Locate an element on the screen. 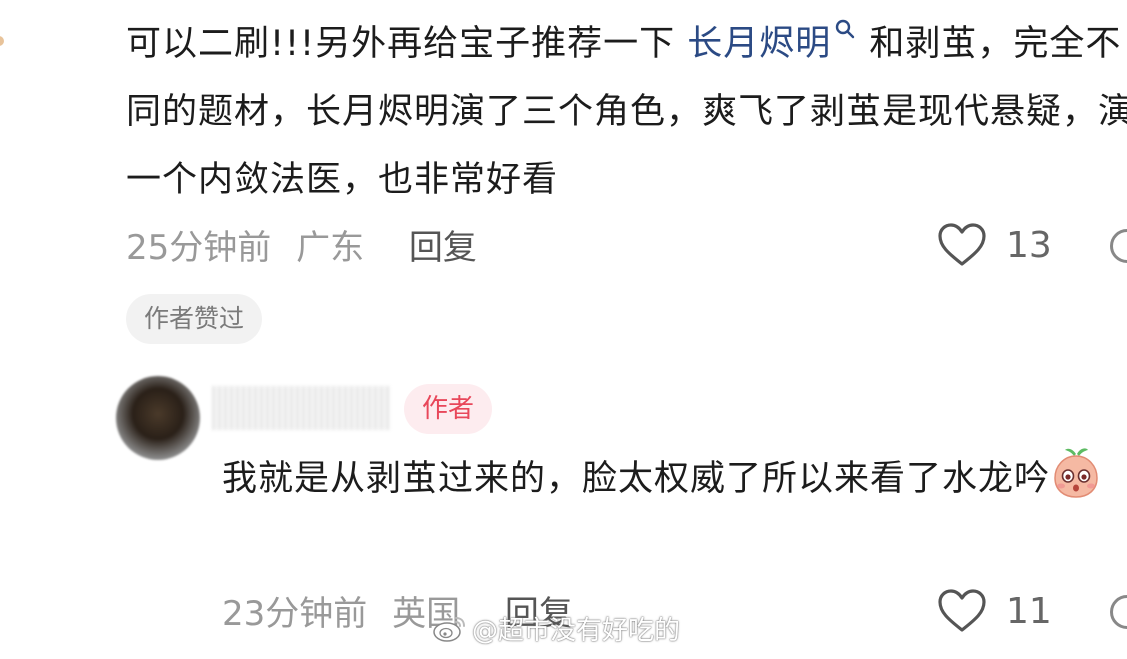 The height and width of the screenshot is (659, 1127). reply-text: 我就是从剥茧过来的，脸太权威了所以来看了水龙吟 is located at coordinates (636, 479).